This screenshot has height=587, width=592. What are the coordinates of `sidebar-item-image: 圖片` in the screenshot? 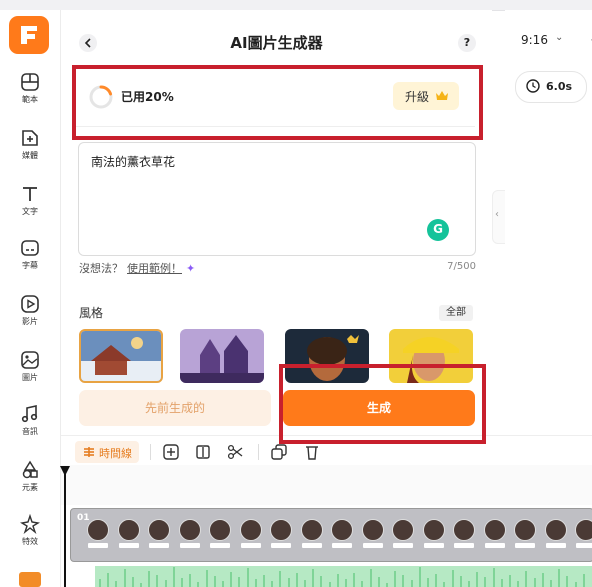 It's located at (30, 374).